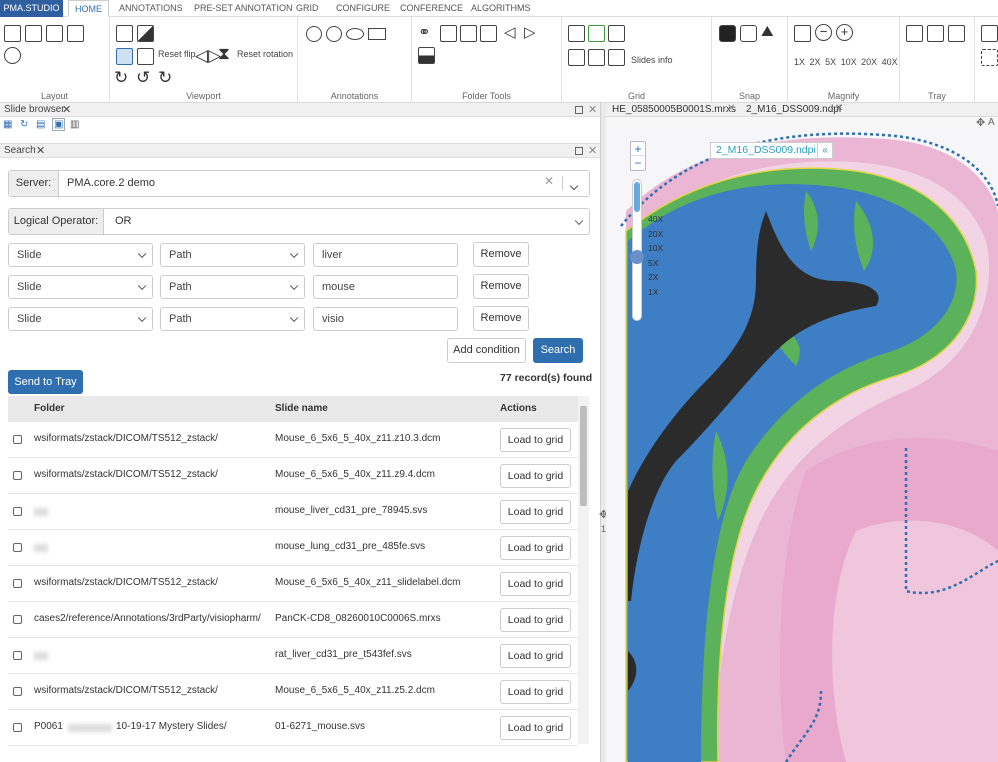 The height and width of the screenshot is (762, 998). Describe the element at coordinates (637, 257) in the screenshot. I see `zoom-slider-handle` at that location.